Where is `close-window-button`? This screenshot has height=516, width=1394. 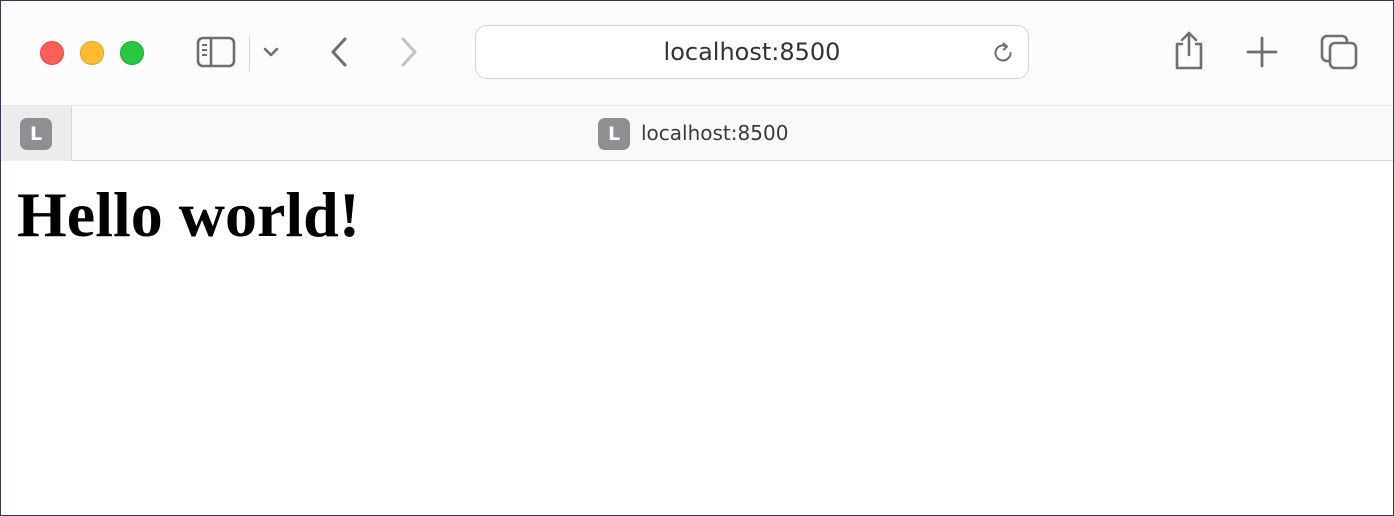 close-window-button is located at coordinates (52, 53).